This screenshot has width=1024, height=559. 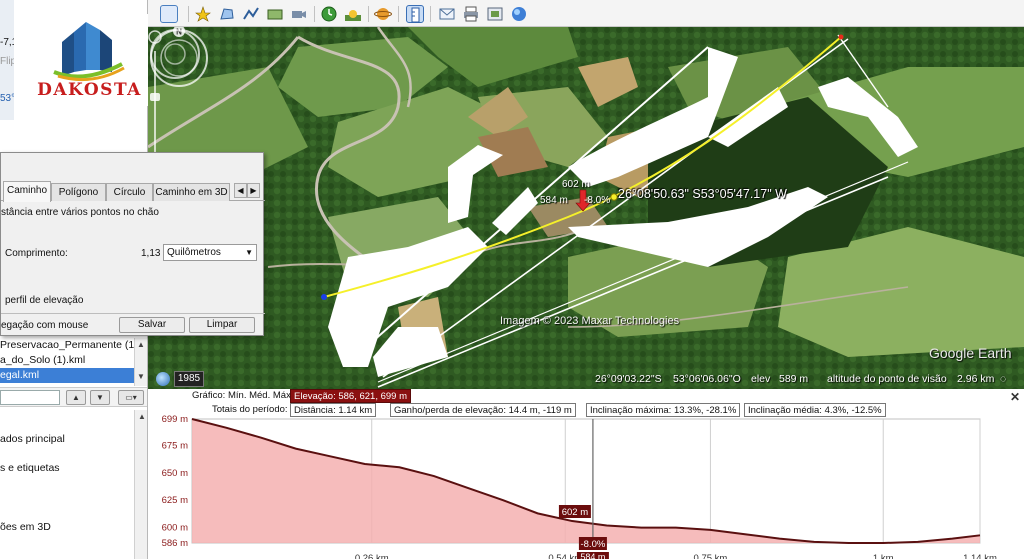 I want to click on record-tour-button, so click(x=299, y=14).